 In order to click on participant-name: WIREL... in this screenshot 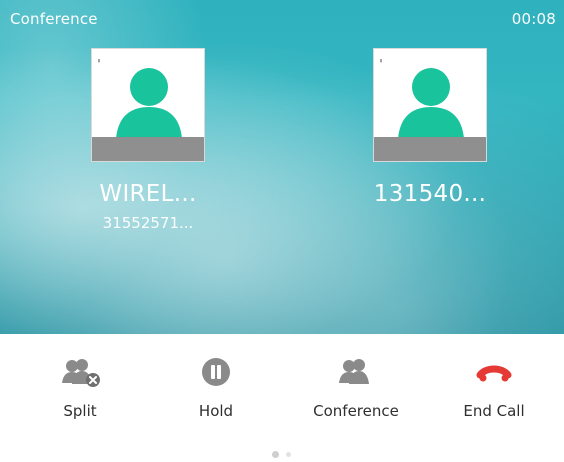, I will do `click(148, 194)`.